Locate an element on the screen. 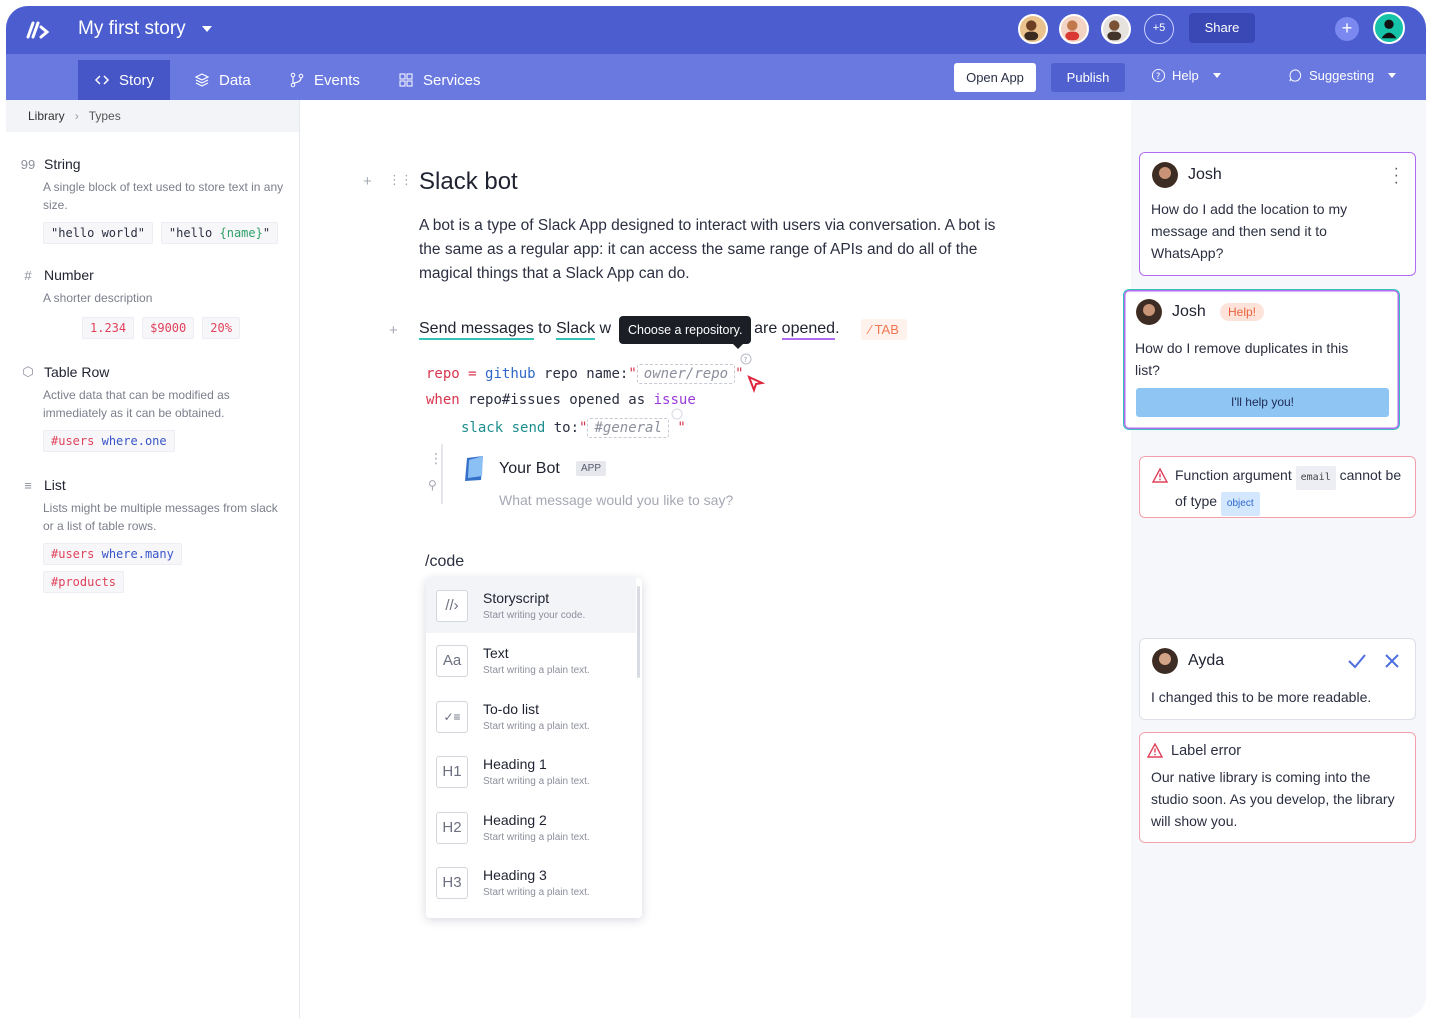 Image resolution: width=1432 pixels, height=1022 pixels. code-line-1: repo = github repo name:" owner/repo " is located at coordinates (585, 374).